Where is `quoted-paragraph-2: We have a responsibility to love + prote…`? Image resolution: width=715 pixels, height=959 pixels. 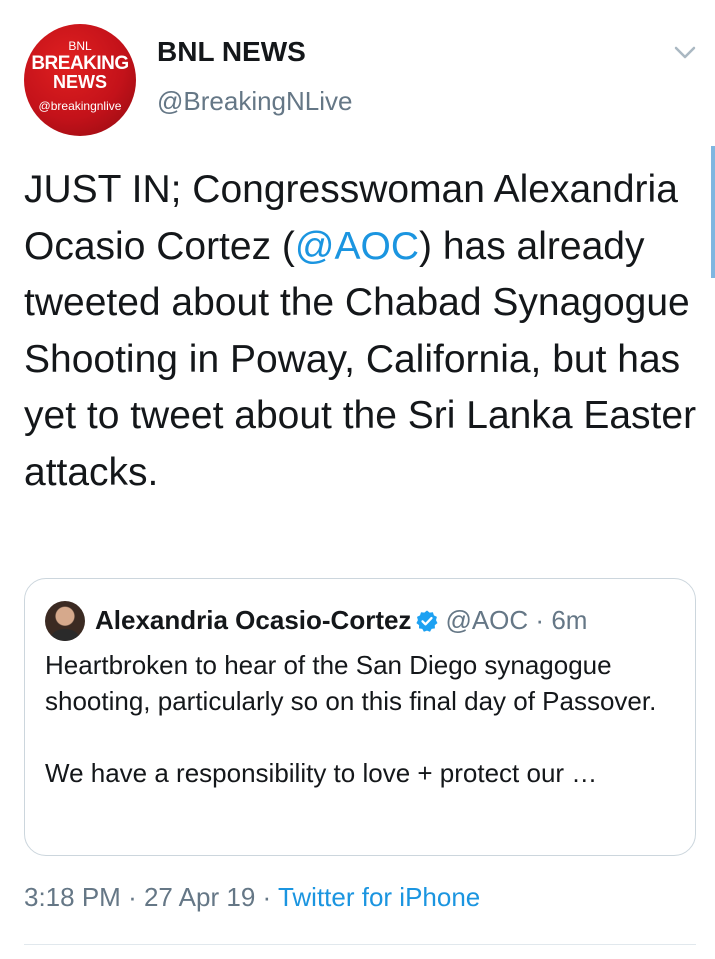 quoted-paragraph-2: We have a responsibility to love + prote… is located at coordinates (321, 773).